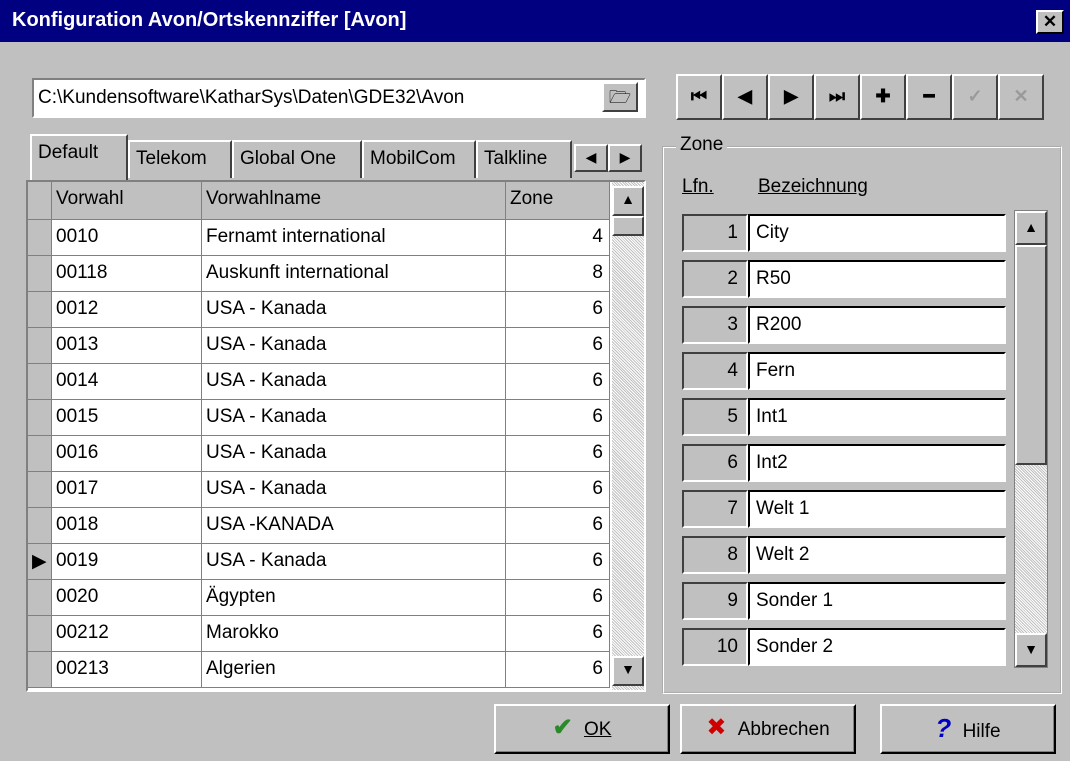  Describe the element at coordinates (354, 670) in the screenshot. I see `vorwahlname-cell: Algerien` at that location.